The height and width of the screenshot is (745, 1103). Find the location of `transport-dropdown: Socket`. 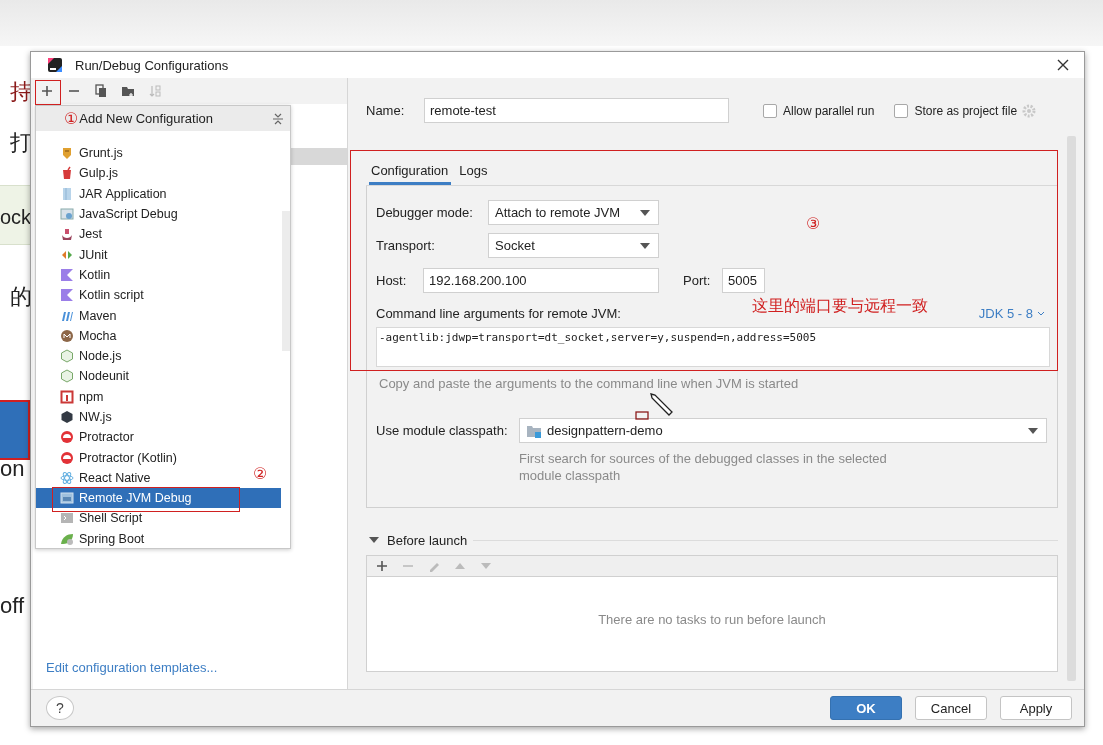

transport-dropdown: Socket is located at coordinates (573, 245).